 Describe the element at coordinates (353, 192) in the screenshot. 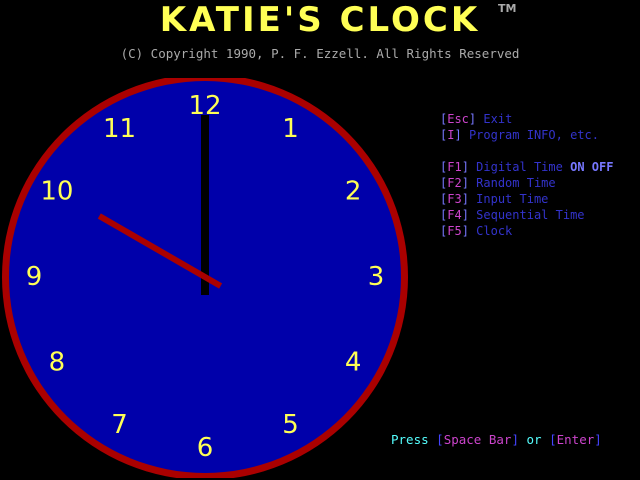

I see `clock-numeral-2: 2` at that location.